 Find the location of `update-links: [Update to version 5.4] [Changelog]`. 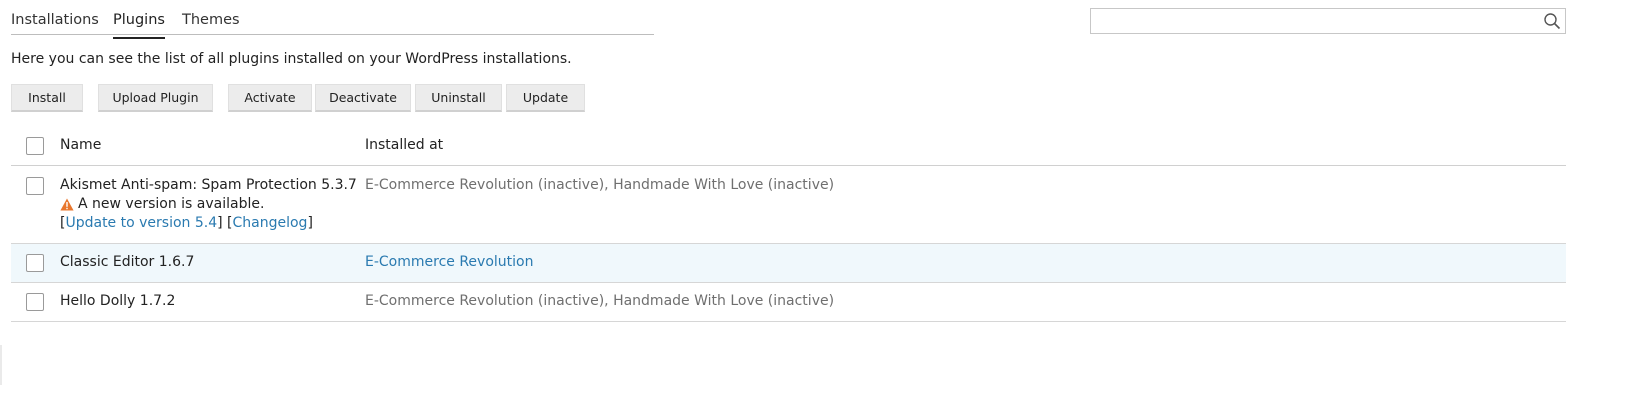

update-links: [Update to version 5.4] [Changelog] is located at coordinates (186, 223).